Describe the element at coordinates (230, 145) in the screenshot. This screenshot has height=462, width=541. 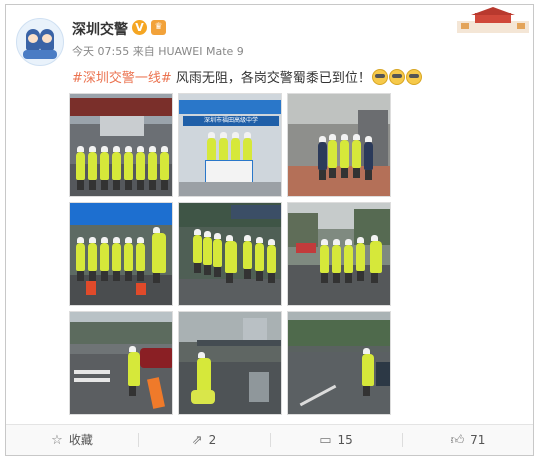
I see `photo-thumbnail: 深圳市福田高级中学` at that location.